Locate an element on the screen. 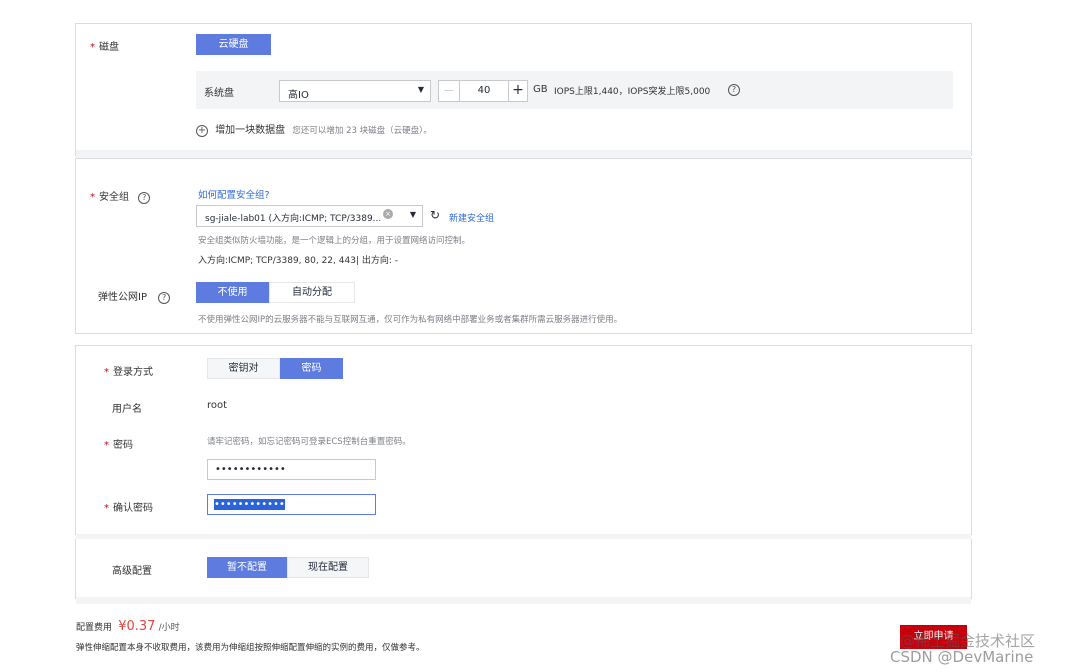 The width and height of the screenshot is (1077, 672). add-data-disk-button: 增加一块数据盘 is located at coordinates (250, 130).